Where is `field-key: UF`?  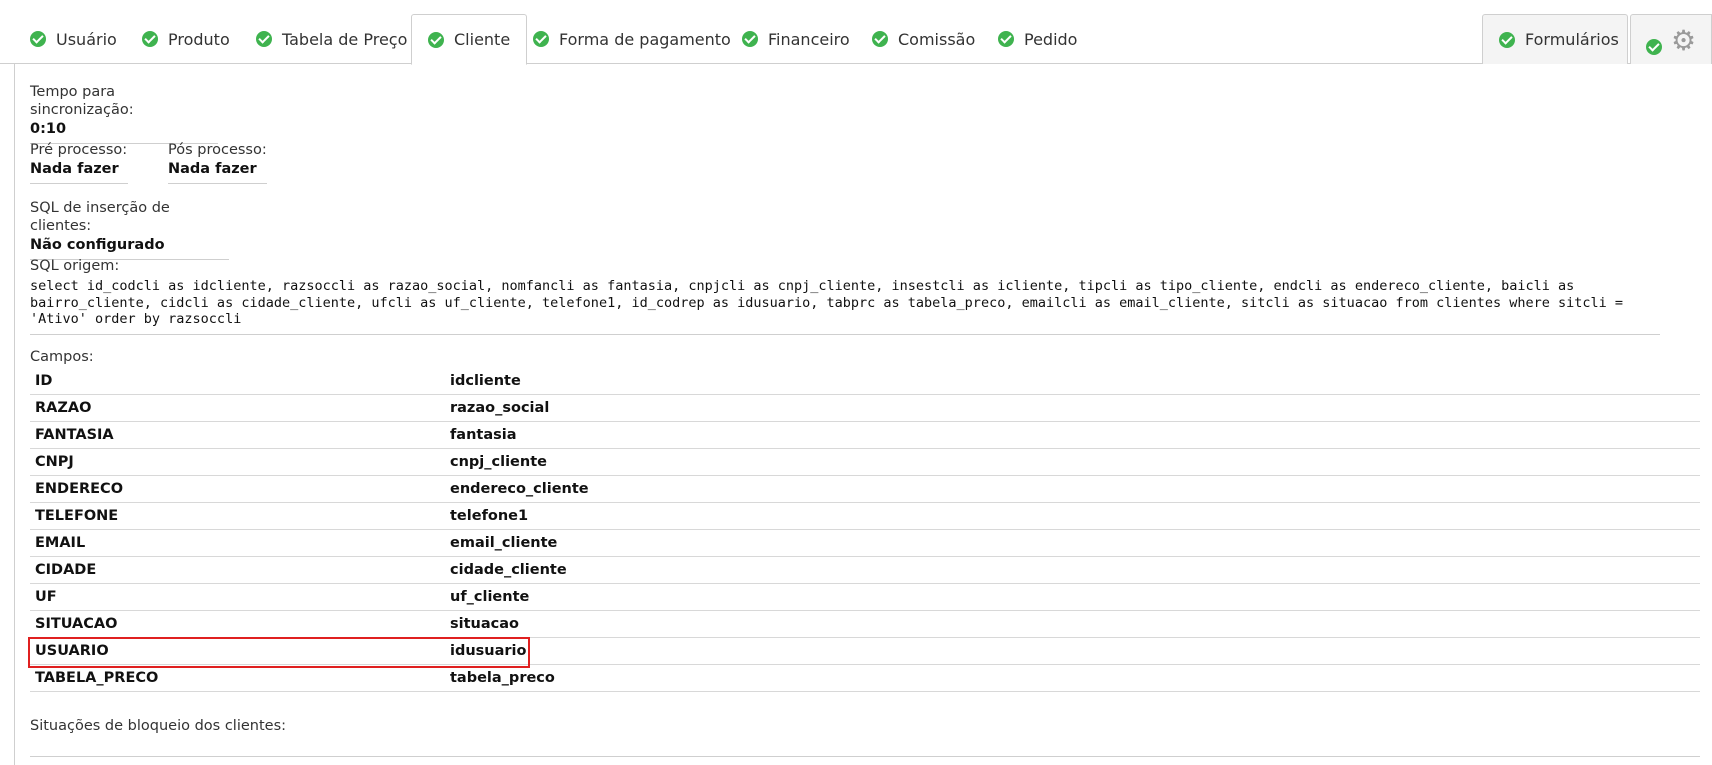 field-key: UF is located at coordinates (46, 597).